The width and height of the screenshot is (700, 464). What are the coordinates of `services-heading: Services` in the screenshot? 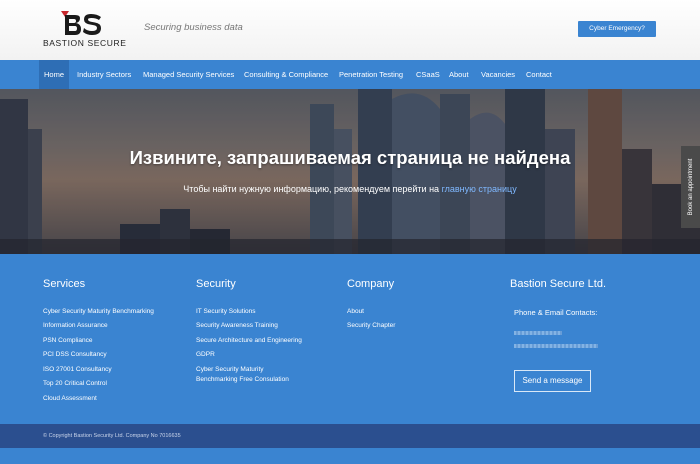 It's located at (64, 284).